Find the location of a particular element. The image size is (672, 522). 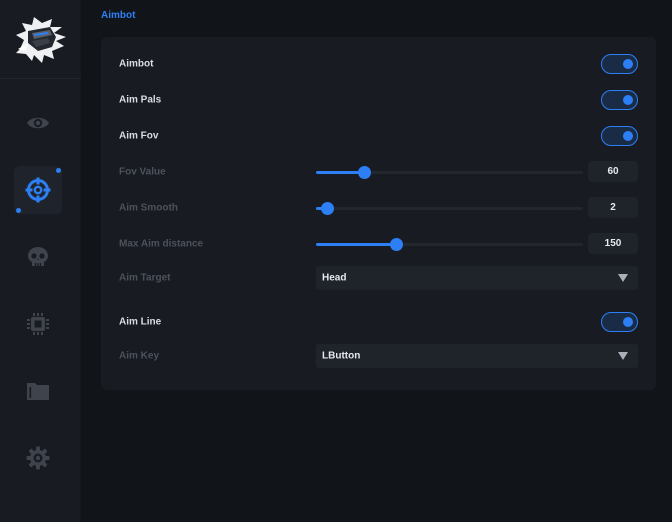

setting-aim-target: Aim Target Head is located at coordinates (378, 278).